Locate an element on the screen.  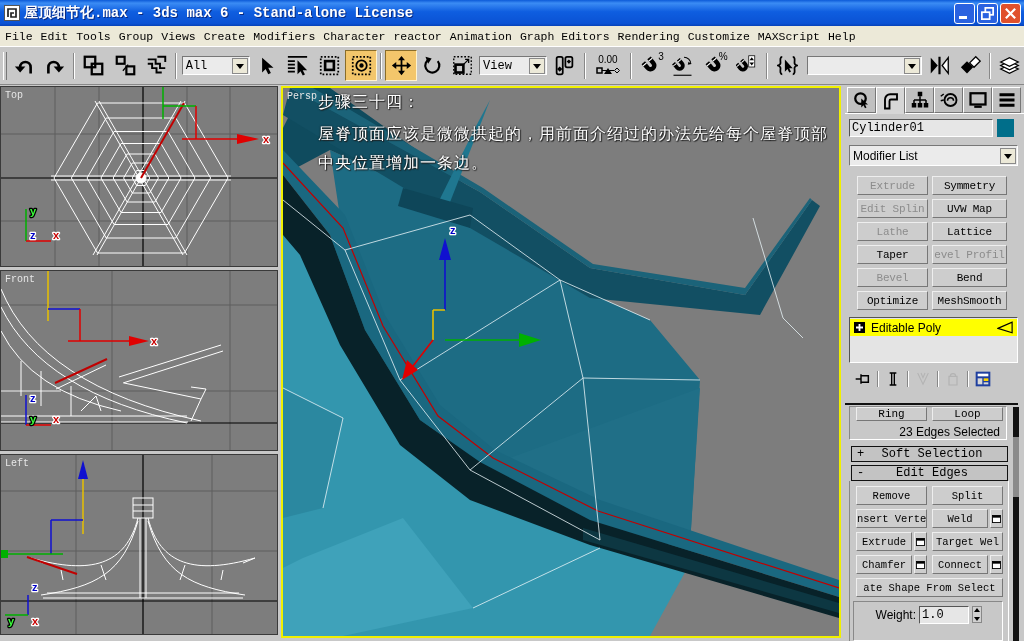
selection-status: 23 Edges Selected is located at coordinates (949, 432).